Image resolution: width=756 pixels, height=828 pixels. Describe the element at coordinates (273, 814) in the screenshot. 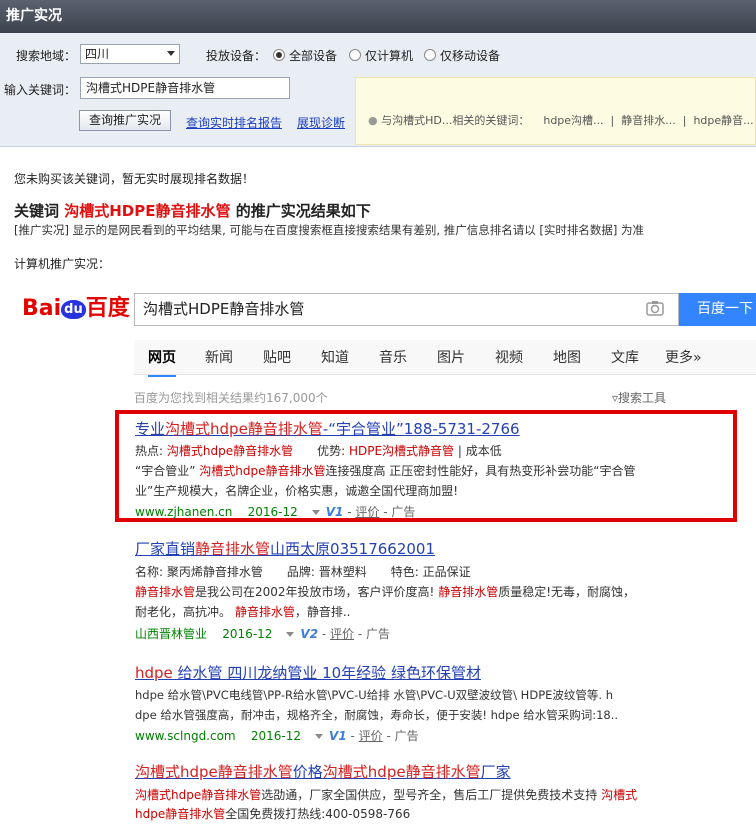

I see `result-snippet: hdpe静音排水管全国免费拨打热线:400-0598-766` at that location.